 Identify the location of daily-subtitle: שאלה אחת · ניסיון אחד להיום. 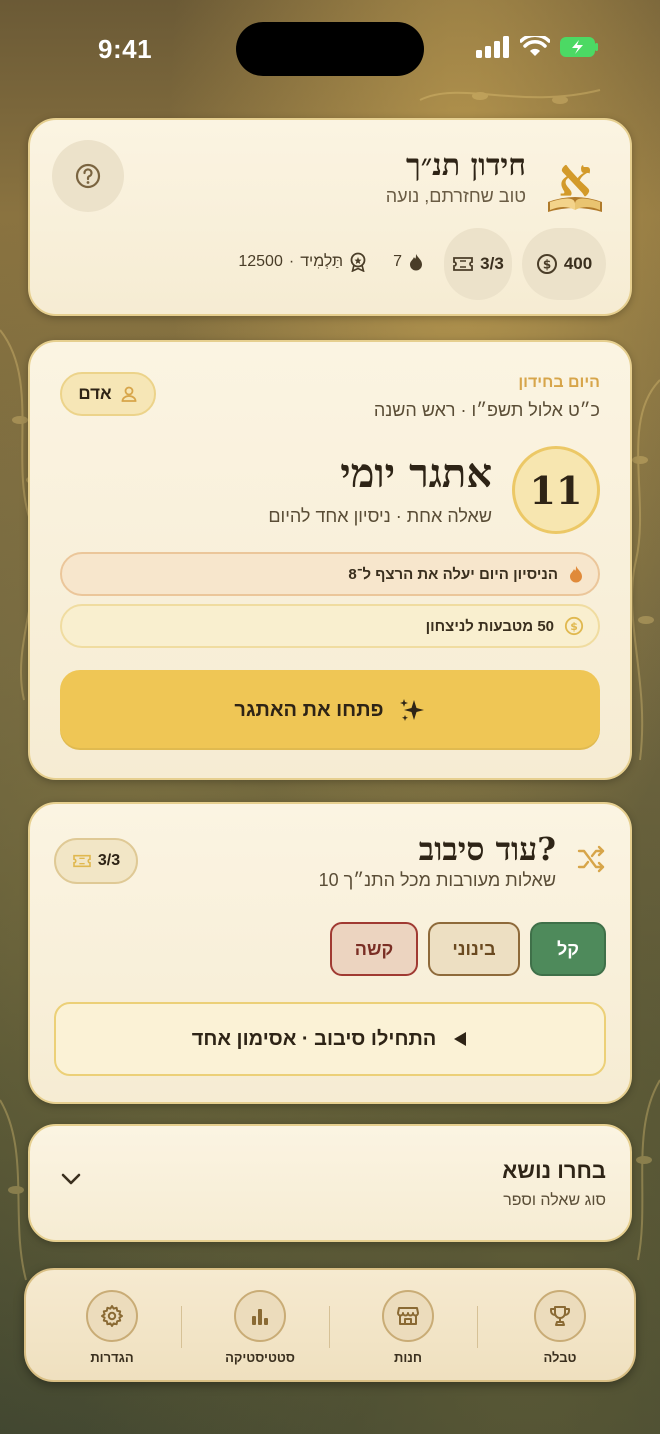
(380, 516).